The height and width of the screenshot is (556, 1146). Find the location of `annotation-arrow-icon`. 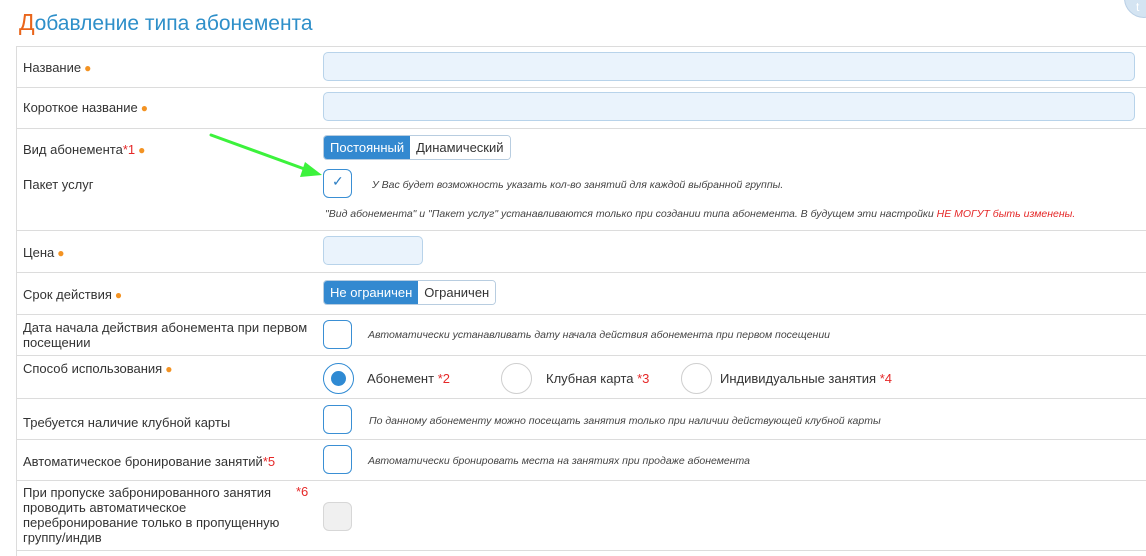

annotation-arrow-icon is located at coordinates (265, 155).